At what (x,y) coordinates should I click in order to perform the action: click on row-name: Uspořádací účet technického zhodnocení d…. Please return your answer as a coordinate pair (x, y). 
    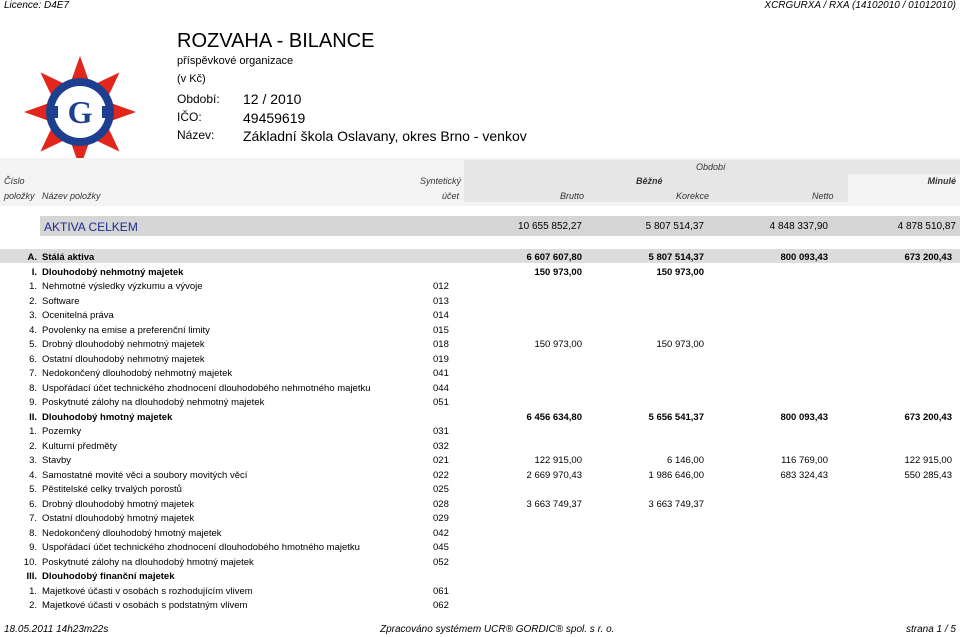
    Looking at the image, I should click on (201, 547).